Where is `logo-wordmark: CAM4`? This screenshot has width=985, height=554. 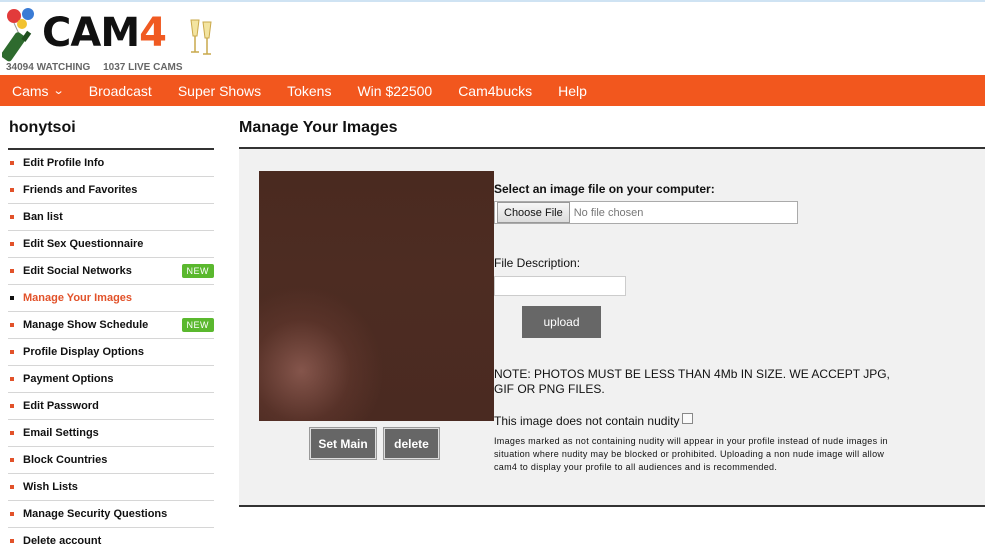 logo-wordmark: CAM4 is located at coordinates (104, 33).